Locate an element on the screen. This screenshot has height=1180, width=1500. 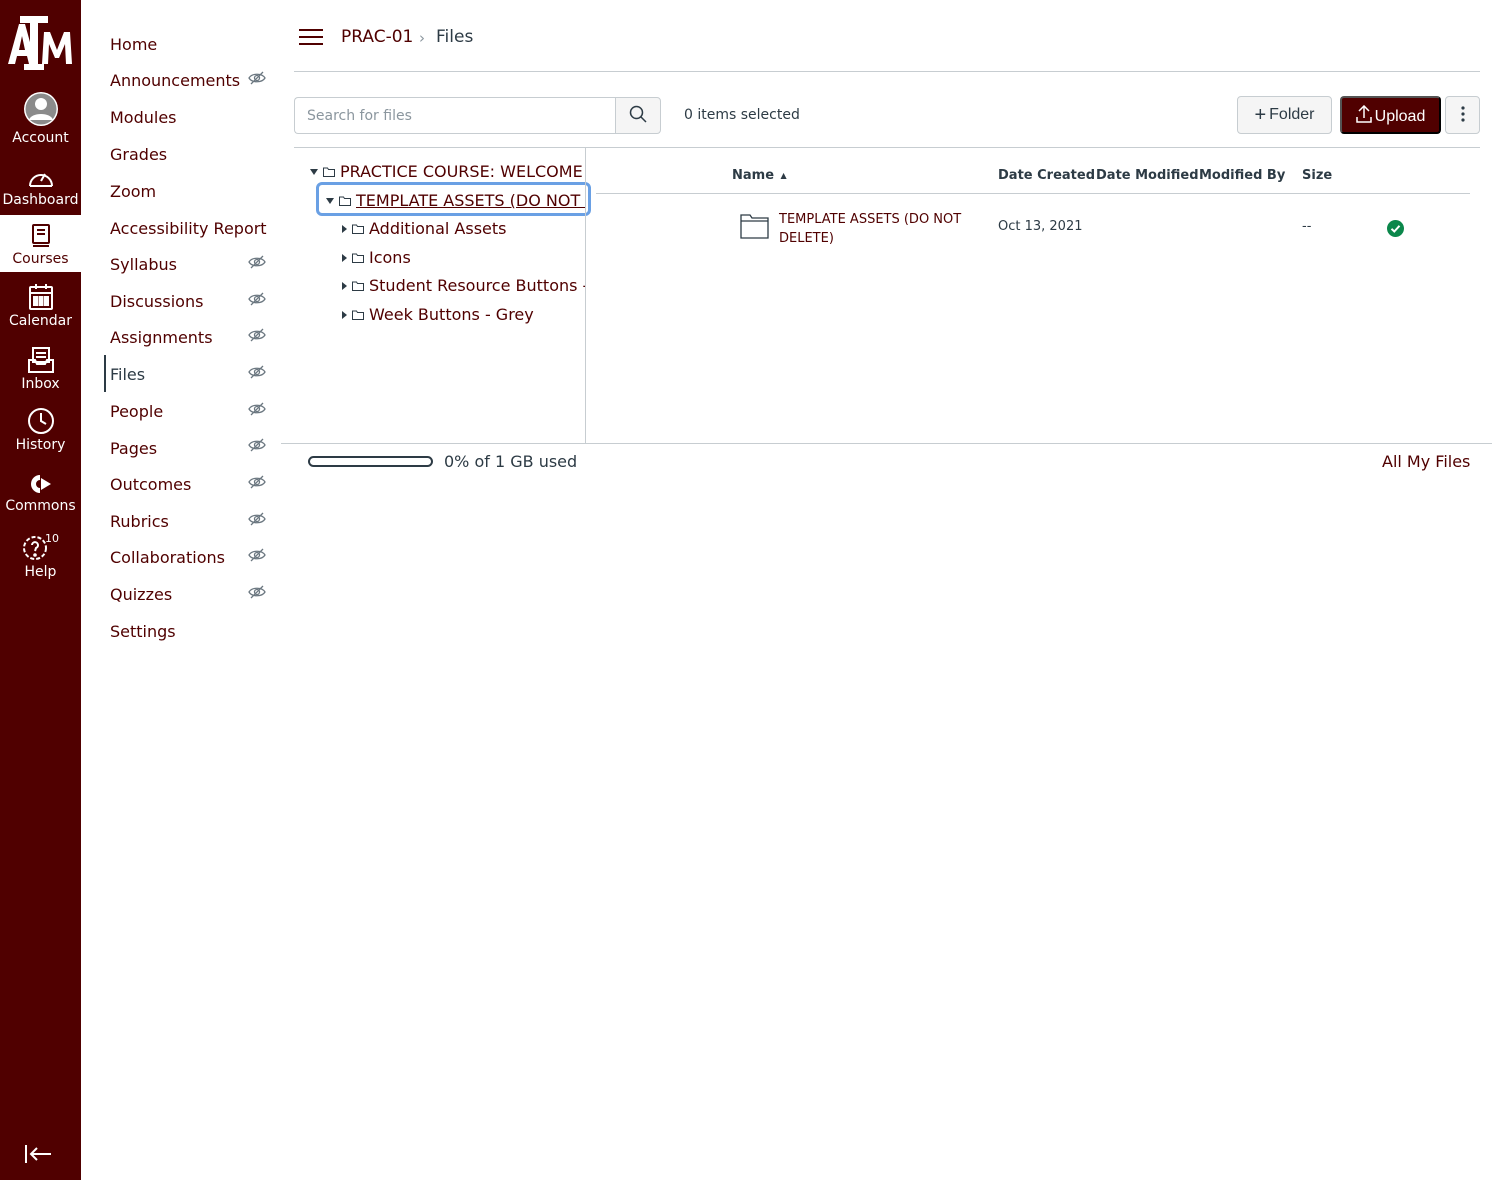
global-nav-inbox: Inbox is located at coordinates (40, 369).